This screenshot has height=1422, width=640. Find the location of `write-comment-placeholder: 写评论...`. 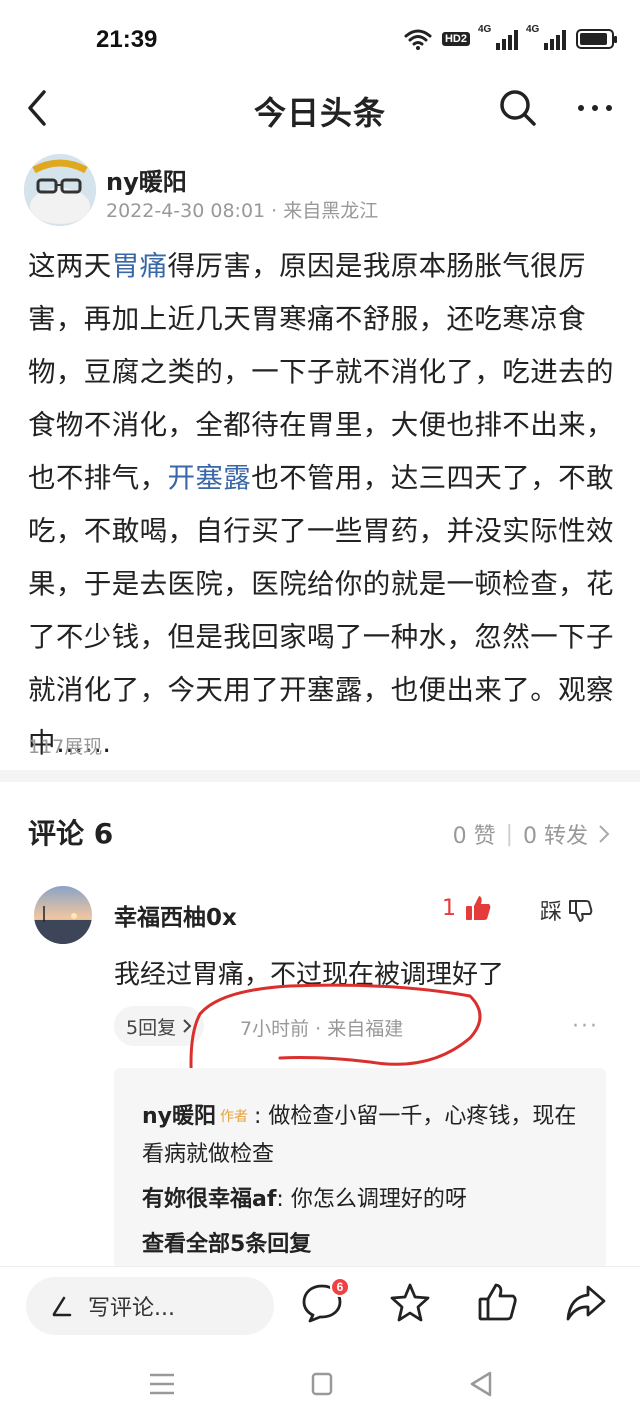

write-comment-placeholder: 写评论... is located at coordinates (131, 1308).